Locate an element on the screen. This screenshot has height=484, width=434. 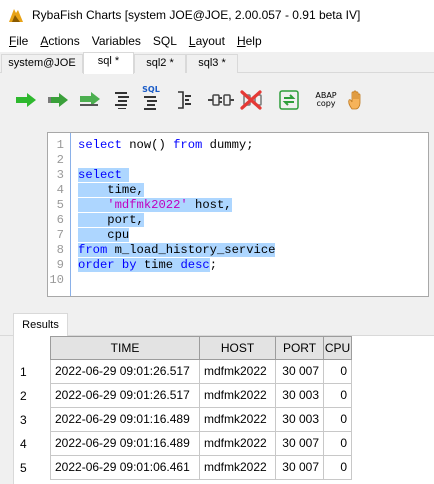
menu-actions: Actions is located at coordinates (59, 41).